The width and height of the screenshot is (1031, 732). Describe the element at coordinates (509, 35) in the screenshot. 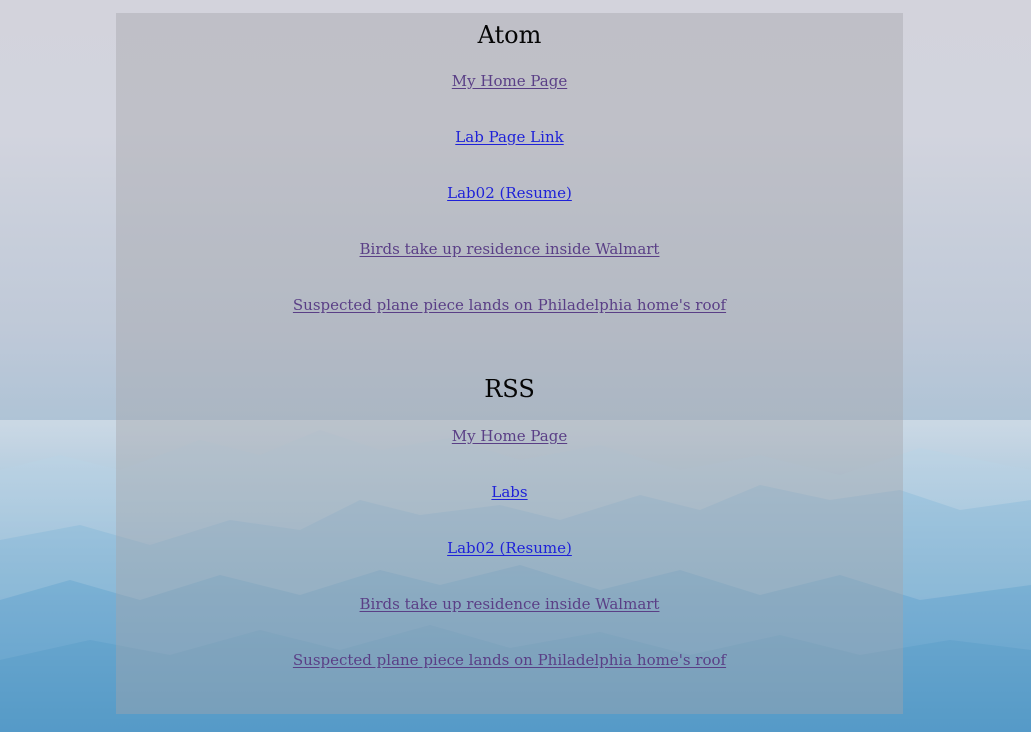

I see `atom-heading: Atom` at that location.